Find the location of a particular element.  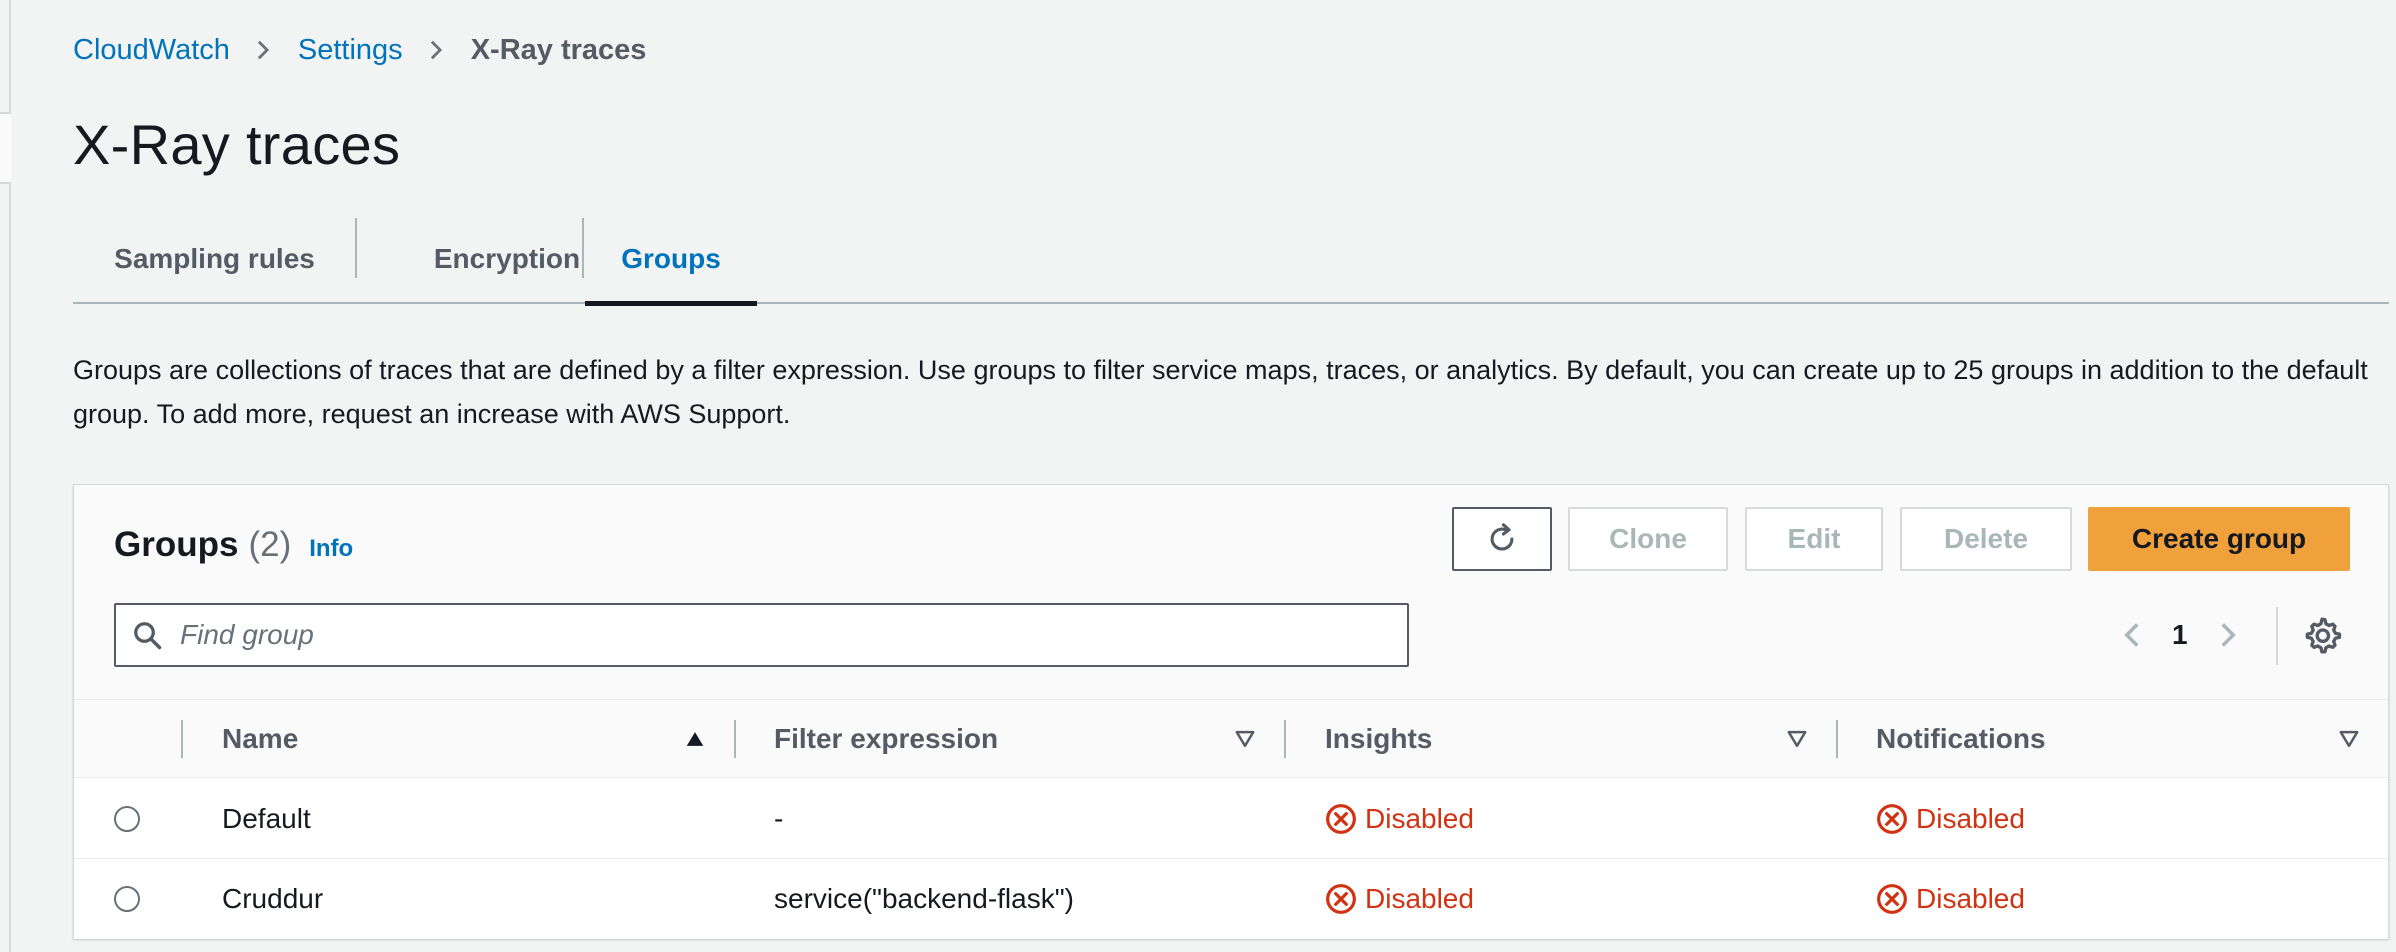

tab-list: Sampling rules Encryption Groups is located at coordinates (1231, 260).